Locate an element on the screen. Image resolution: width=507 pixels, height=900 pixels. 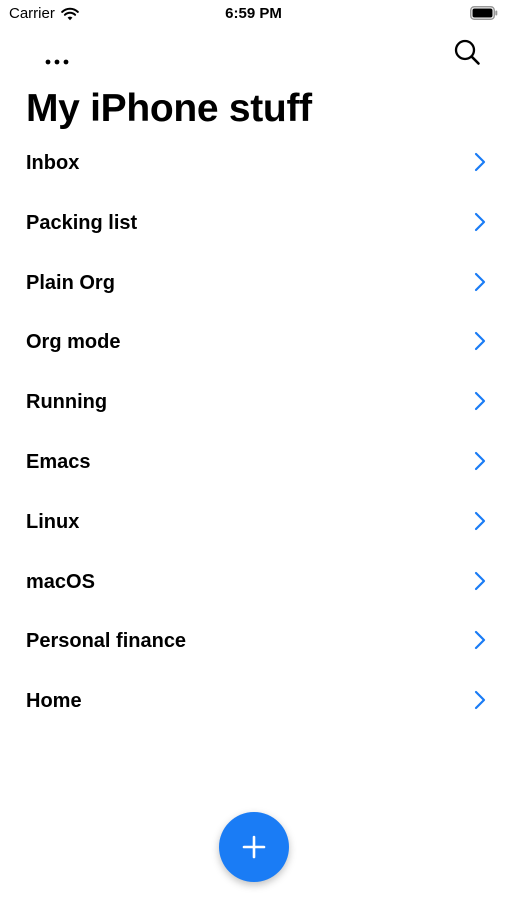
list-item-linux: Linux is located at coordinates (253, 522).